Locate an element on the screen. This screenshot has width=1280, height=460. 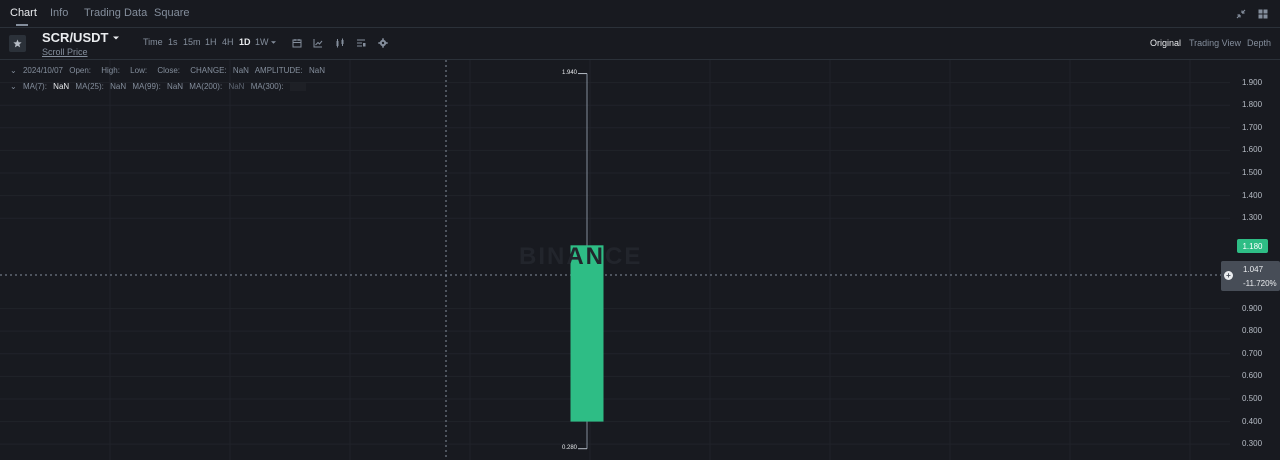
watermark-logo: BINANCE is located at coordinates (581, 256).